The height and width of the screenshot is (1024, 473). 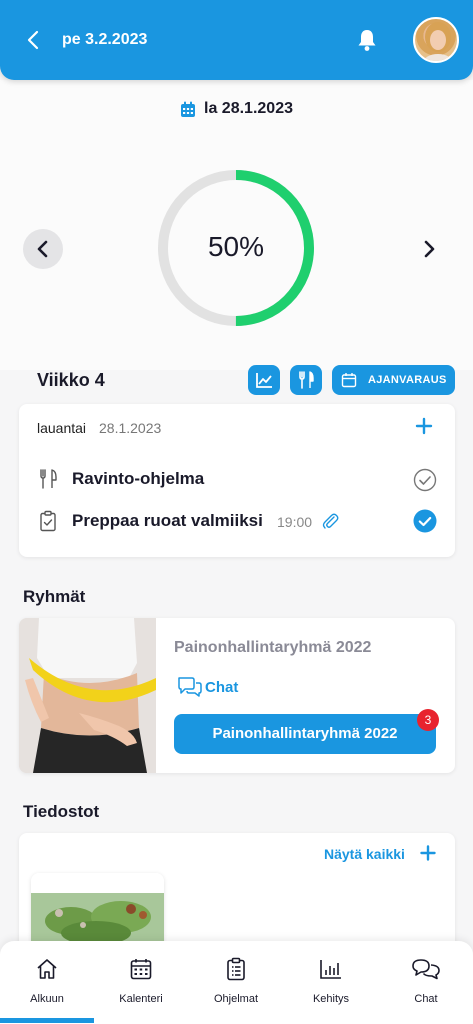 I want to click on clipboard-list-icon, so click(x=236, y=969).